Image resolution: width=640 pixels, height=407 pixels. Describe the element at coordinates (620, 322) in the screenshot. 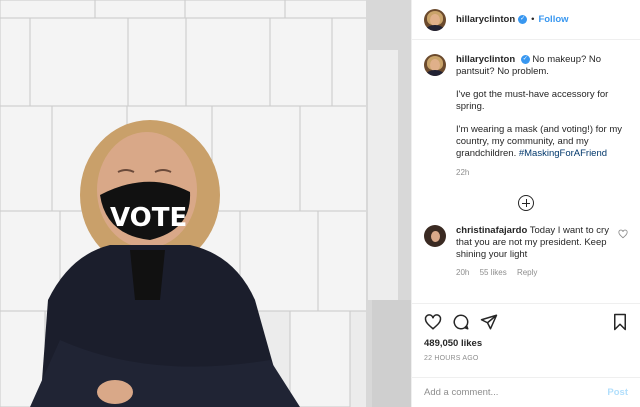

I see `save-bookmark-icon` at that location.